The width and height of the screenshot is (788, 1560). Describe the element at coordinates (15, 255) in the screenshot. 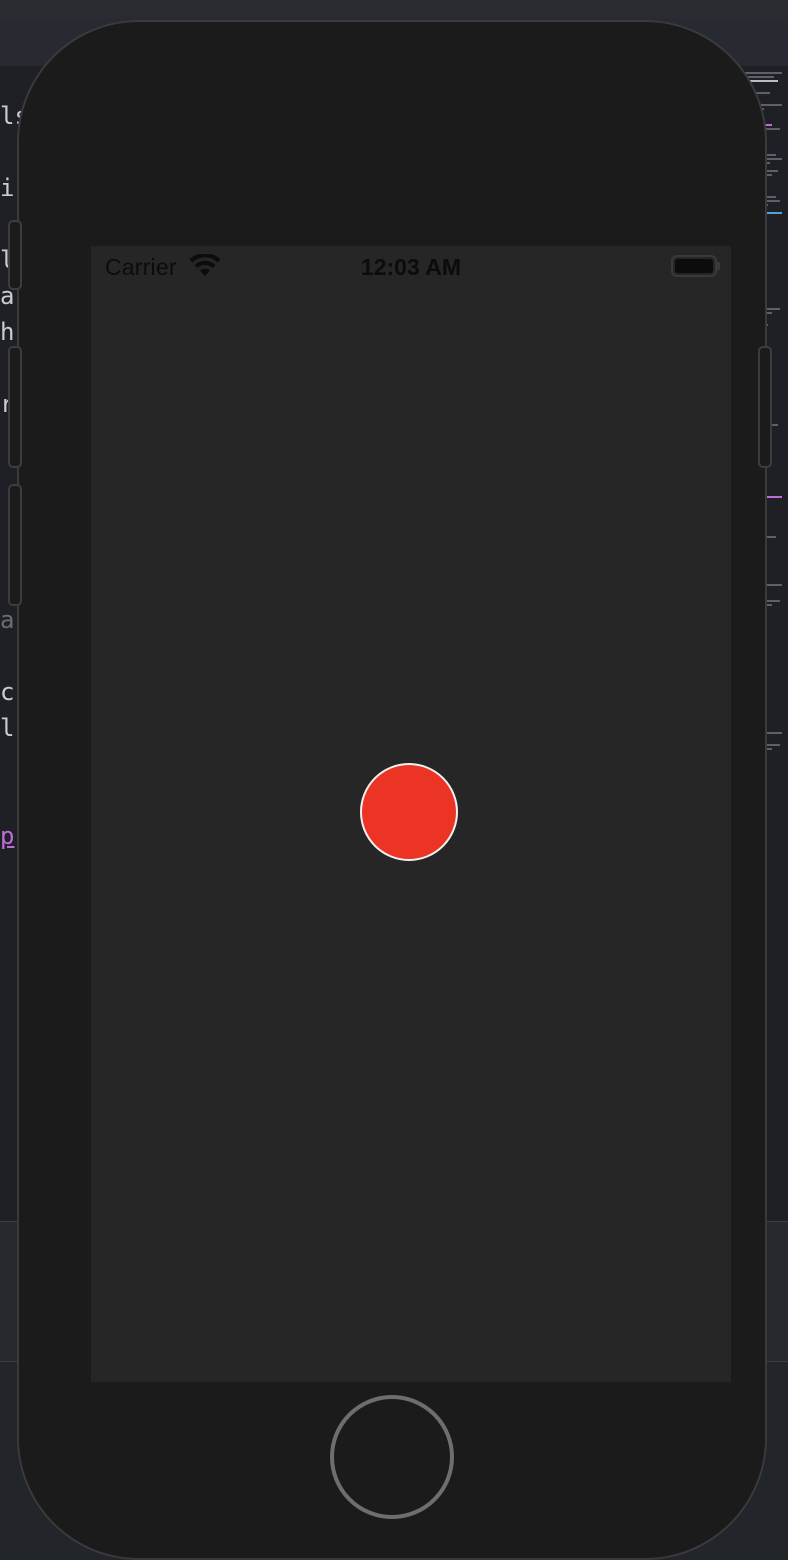

I see `mute-switch` at that location.